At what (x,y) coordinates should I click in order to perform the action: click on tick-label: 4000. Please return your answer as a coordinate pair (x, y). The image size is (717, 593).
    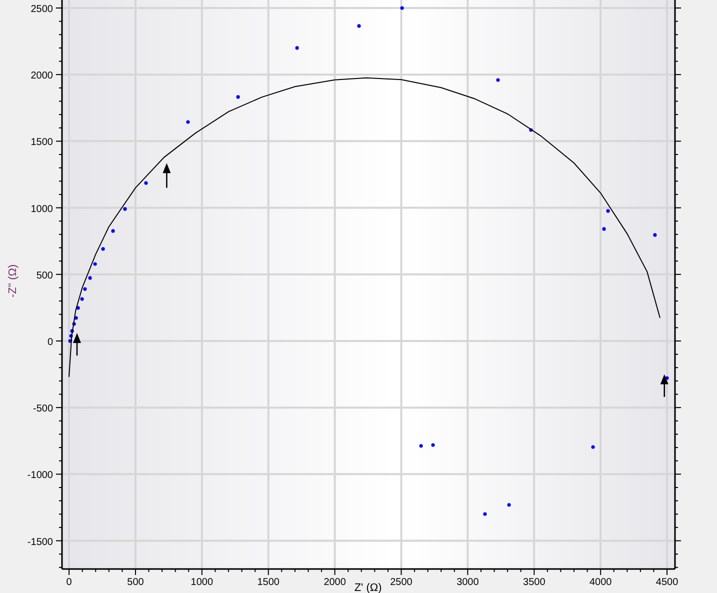
    Looking at the image, I should click on (600, 582).